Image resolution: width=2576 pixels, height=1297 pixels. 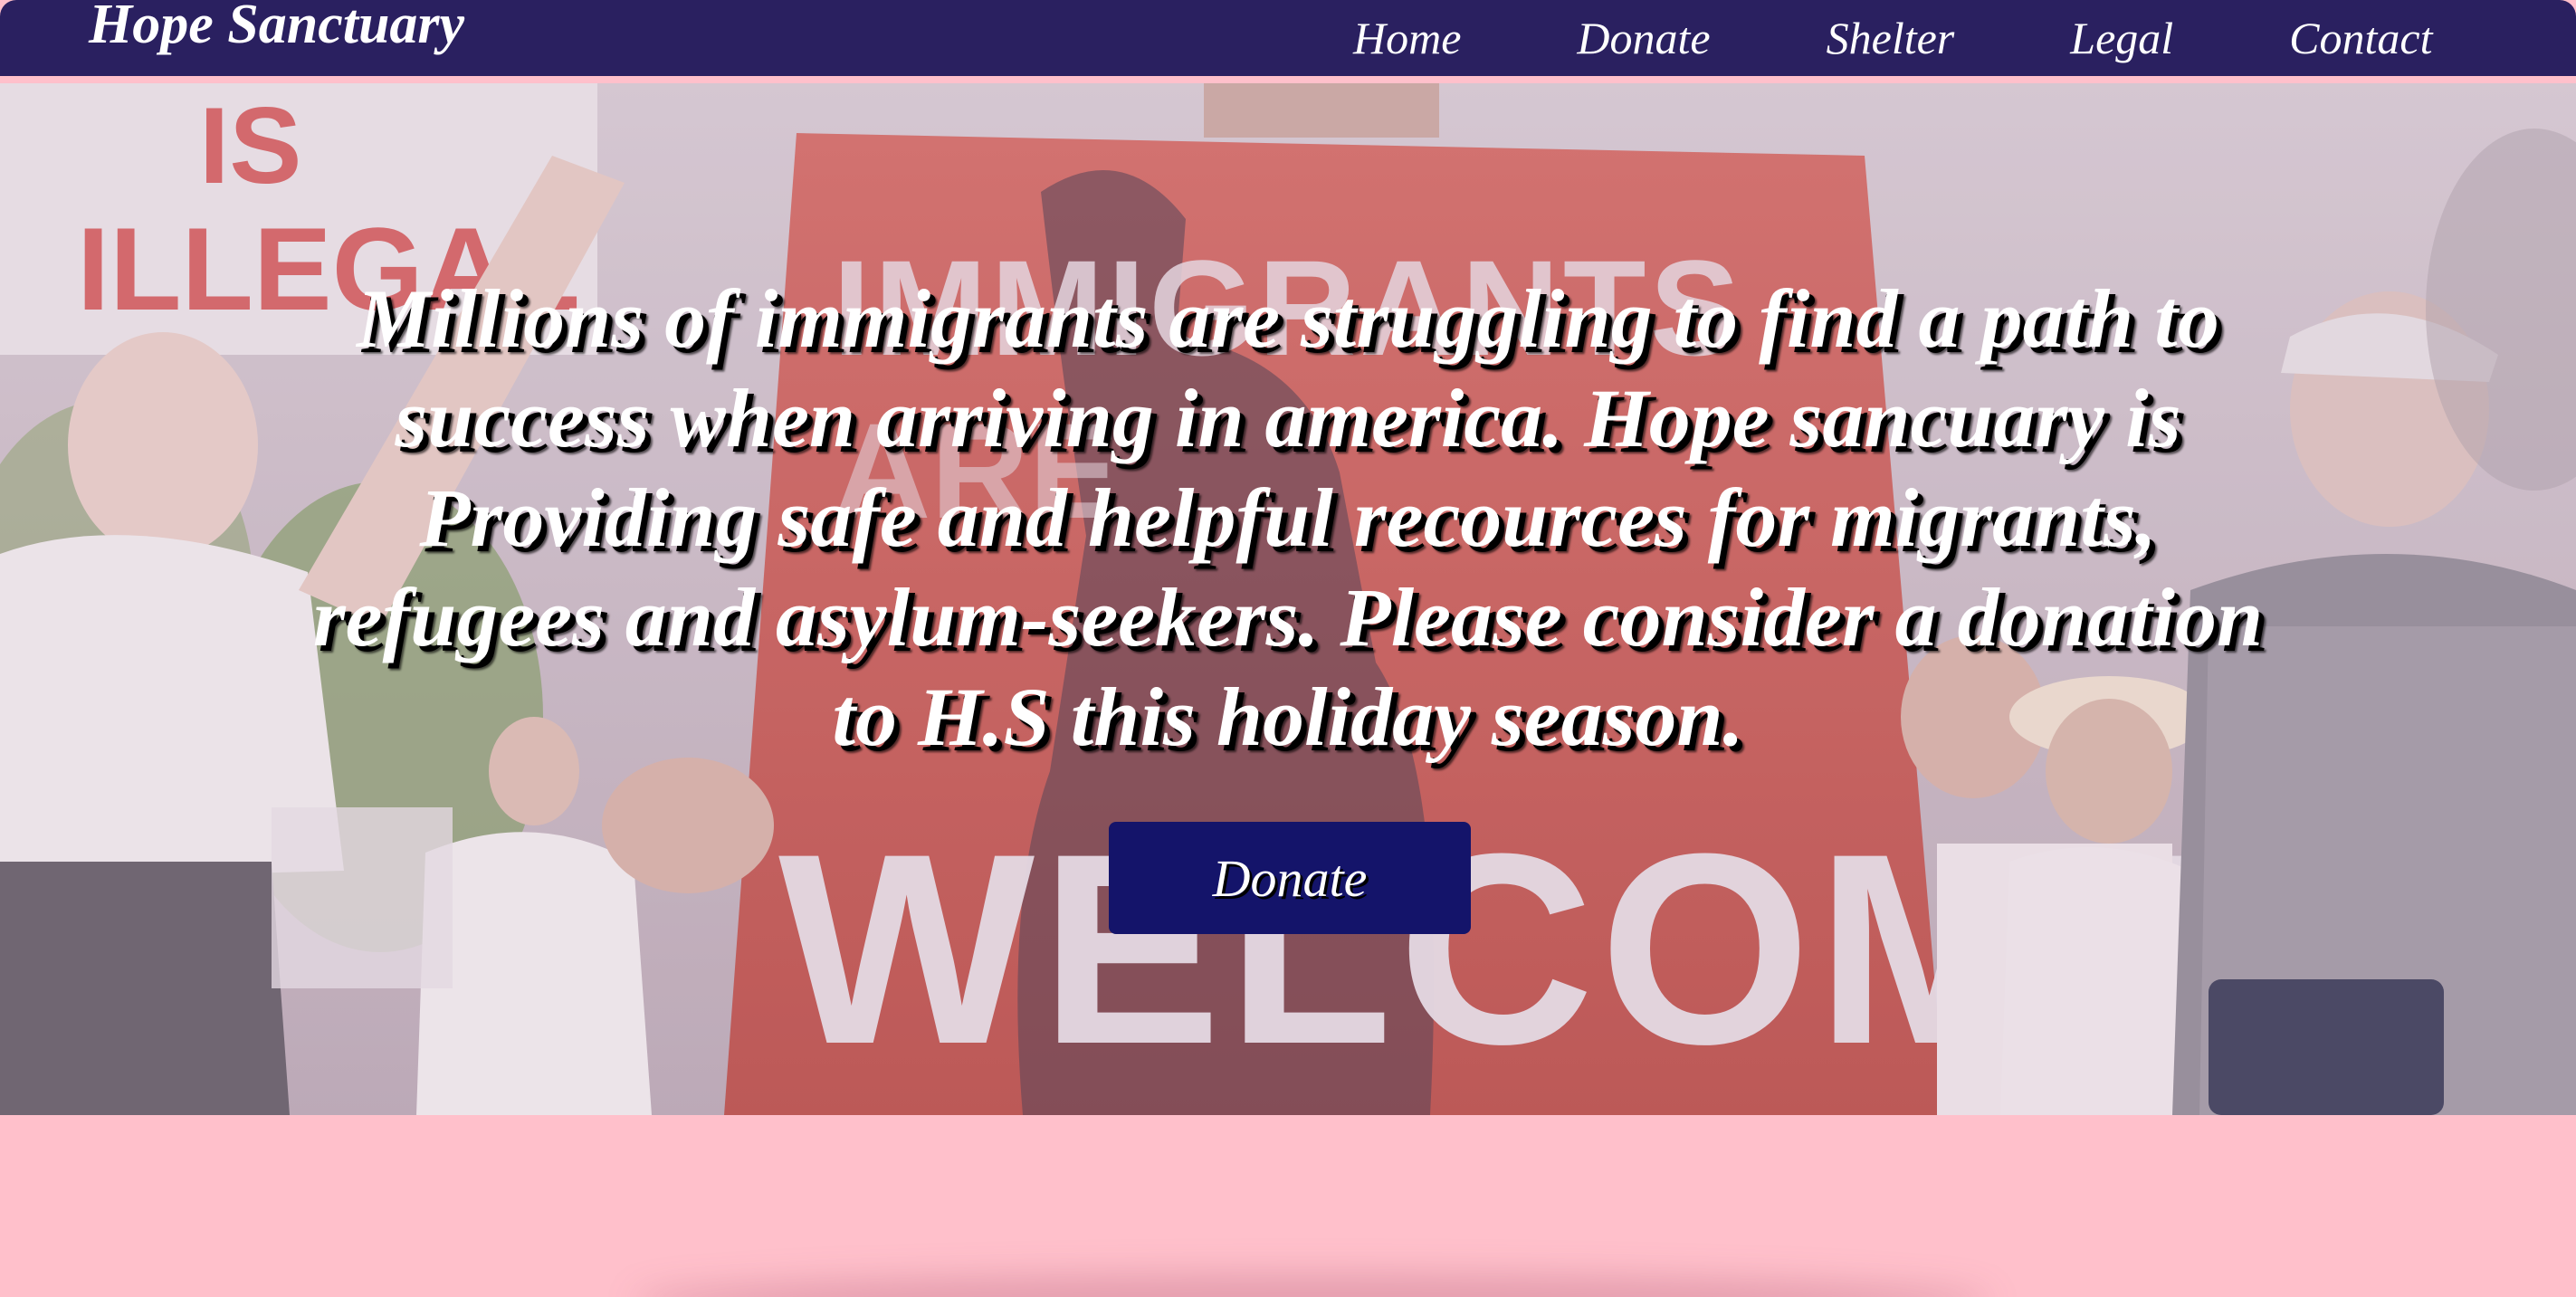 What do you see at coordinates (1288, 1206) in the screenshot?
I see `lower-section` at bounding box center [1288, 1206].